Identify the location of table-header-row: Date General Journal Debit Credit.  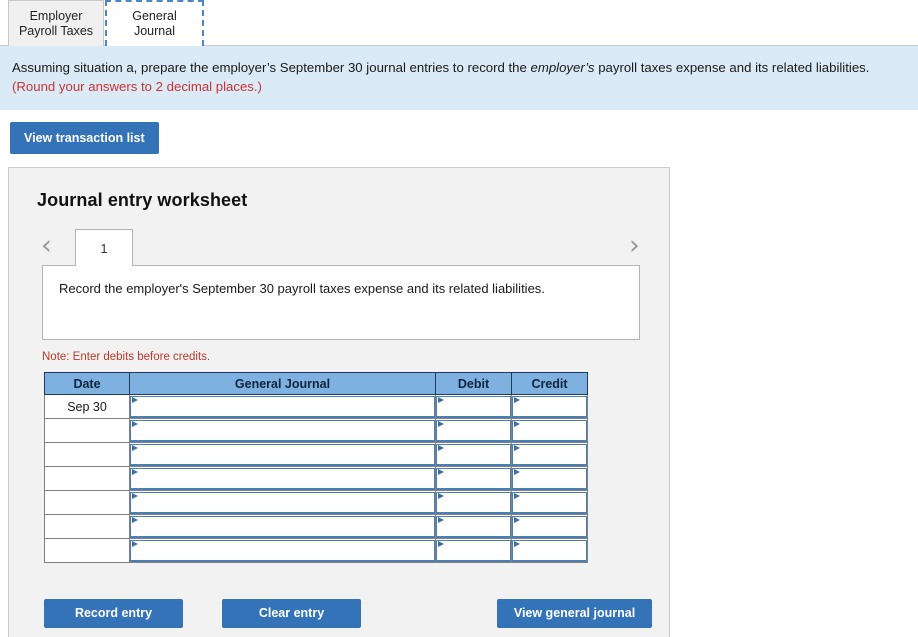
(316, 383).